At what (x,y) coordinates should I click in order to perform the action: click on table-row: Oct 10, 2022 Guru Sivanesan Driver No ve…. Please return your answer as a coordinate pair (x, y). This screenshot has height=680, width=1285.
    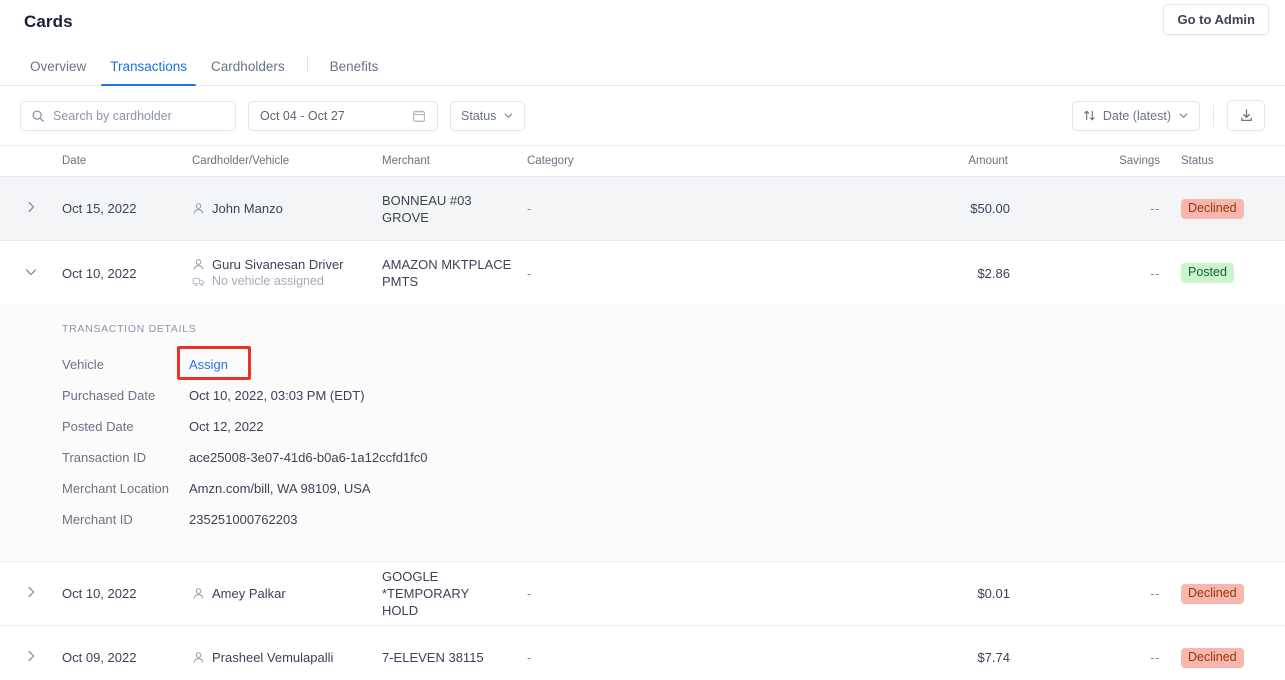
    Looking at the image, I should click on (642, 273).